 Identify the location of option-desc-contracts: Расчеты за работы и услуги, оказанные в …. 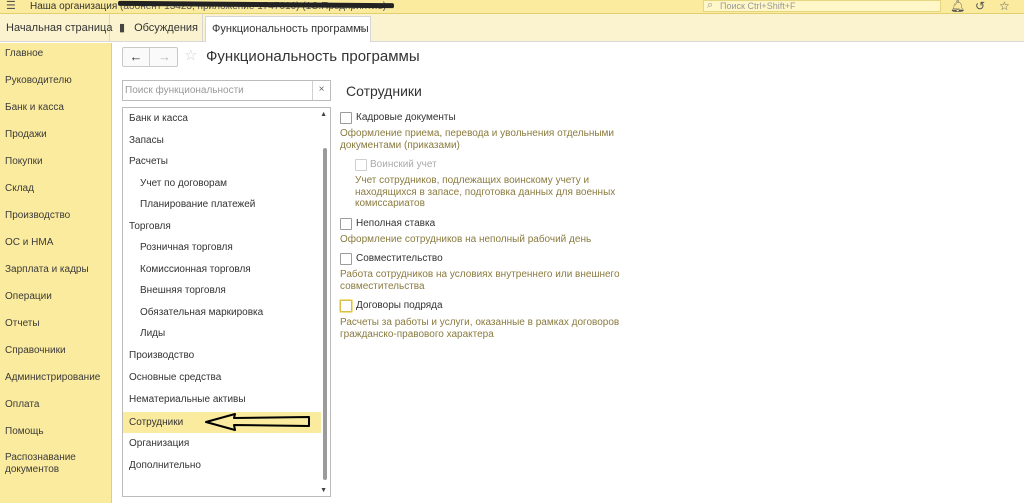
(480, 328).